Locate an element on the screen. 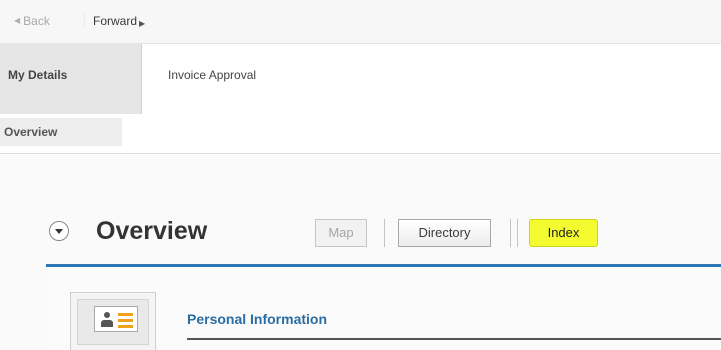 This screenshot has height=350, width=721. sub-tab-bar: Overview is located at coordinates (360, 134).